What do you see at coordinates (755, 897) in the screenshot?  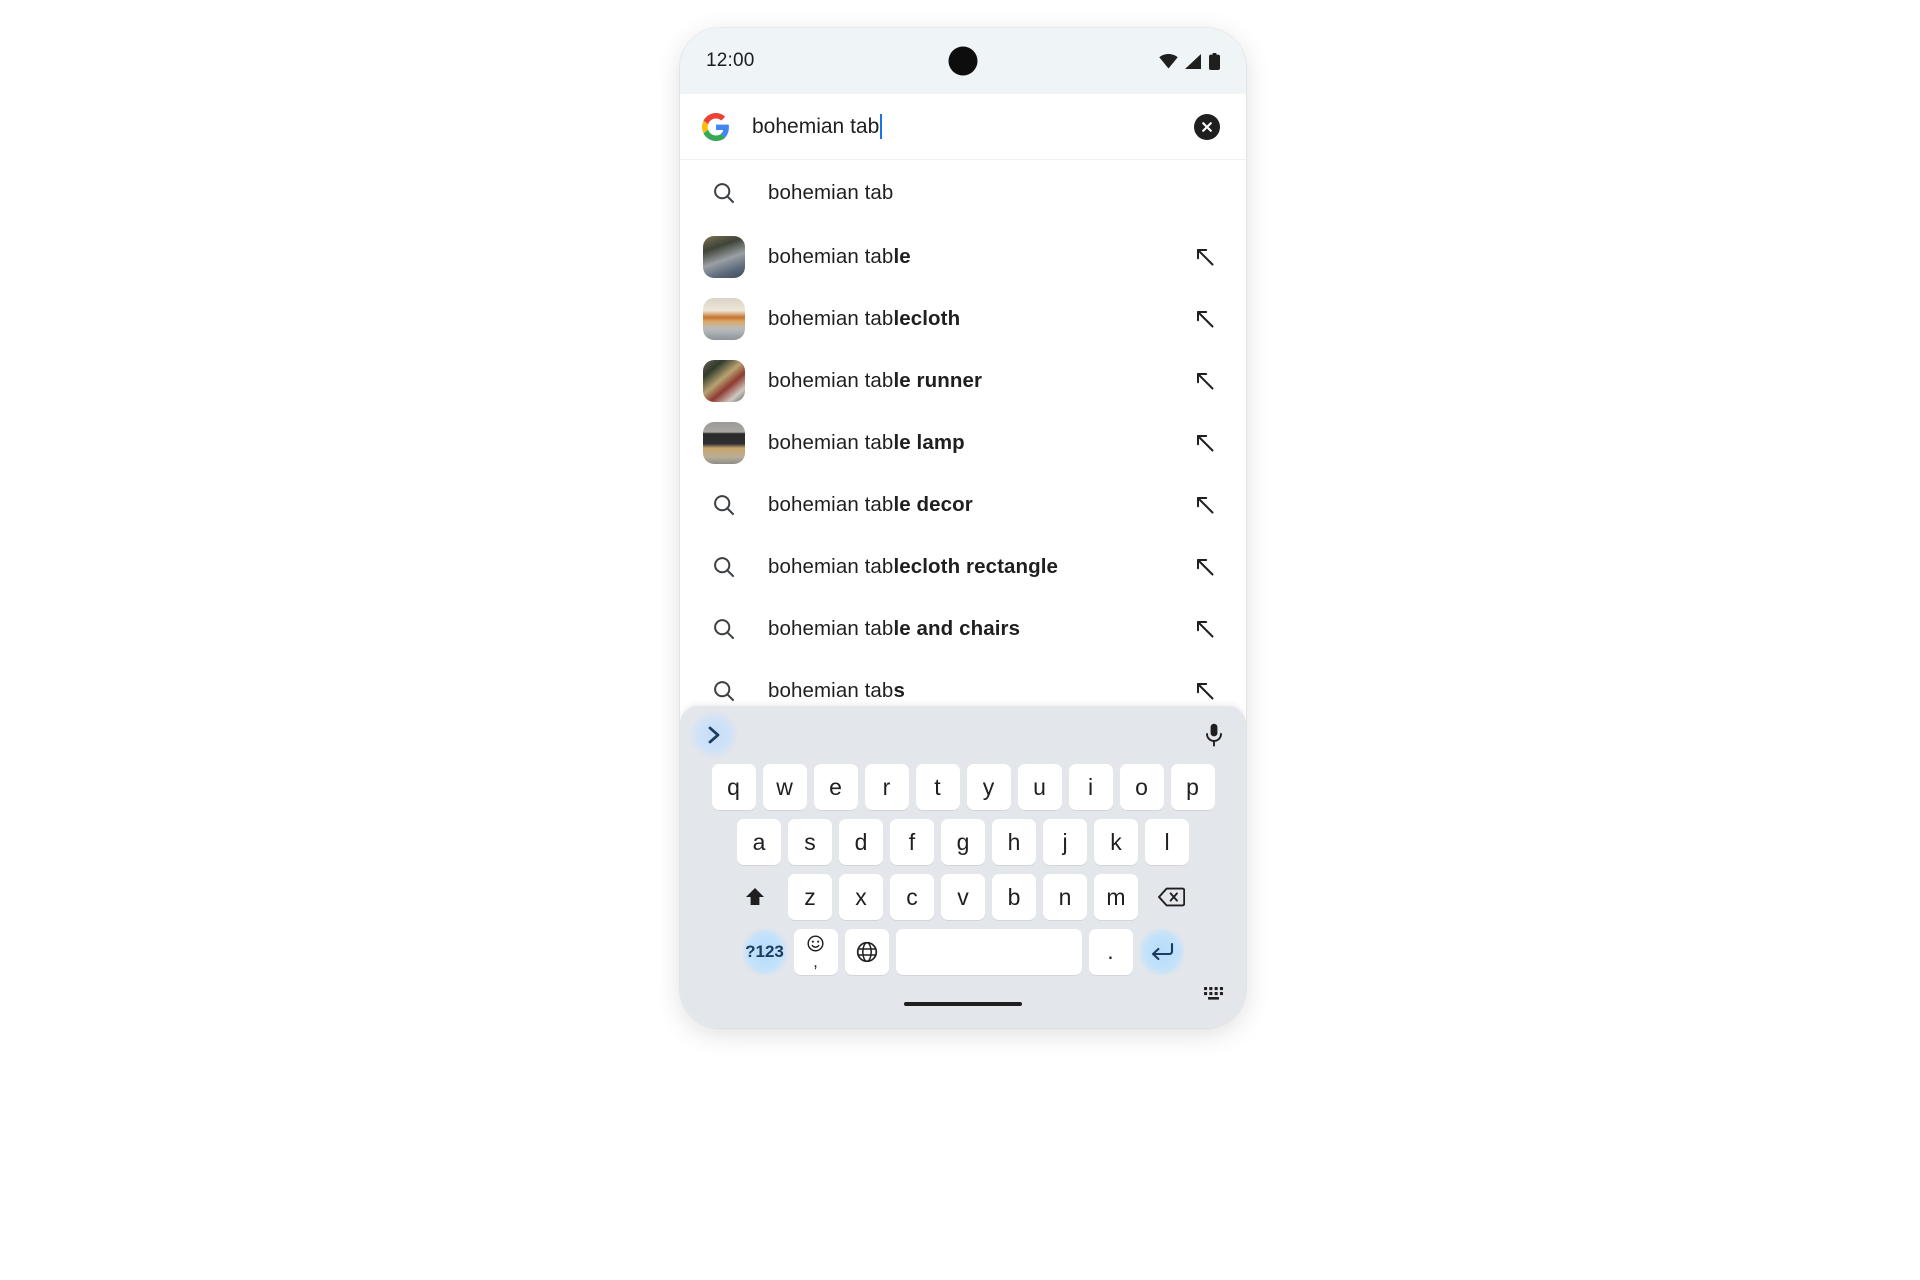 I see `shift-key` at bounding box center [755, 897].